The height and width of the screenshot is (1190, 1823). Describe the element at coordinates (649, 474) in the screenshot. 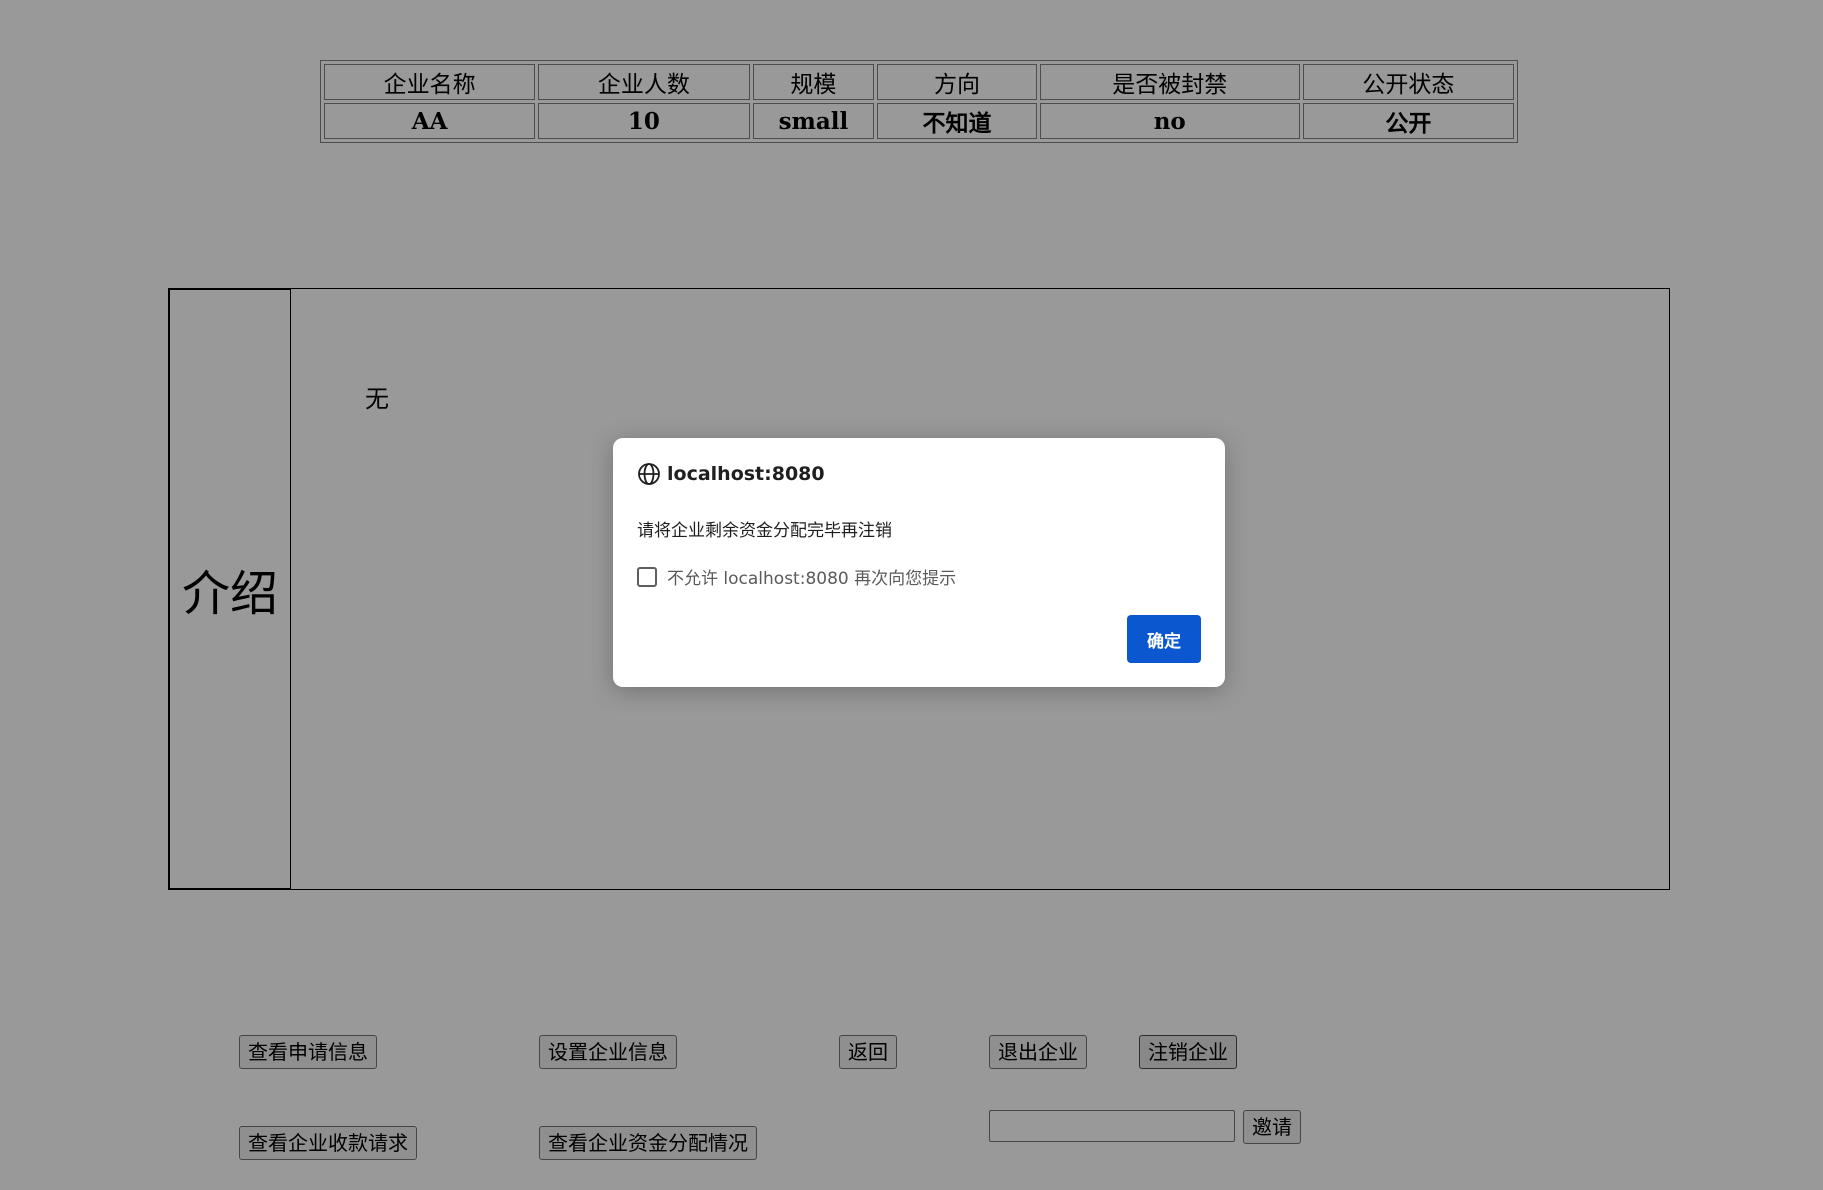

I see `globe-icon` at that location.